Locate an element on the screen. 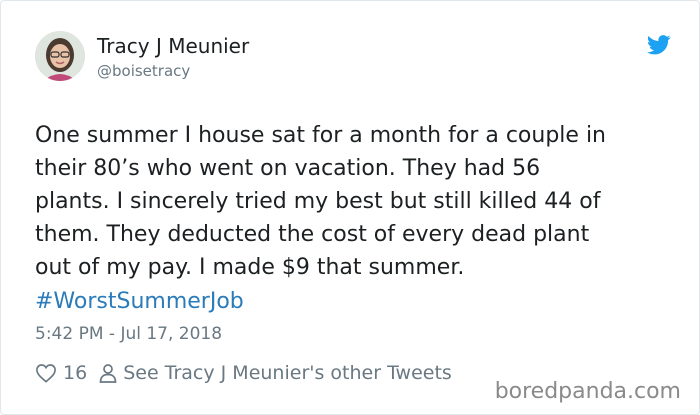 The height and width of the screenshot is (415, 700). display-name: Tracy J Meunier is located at coordinates (173, 46).